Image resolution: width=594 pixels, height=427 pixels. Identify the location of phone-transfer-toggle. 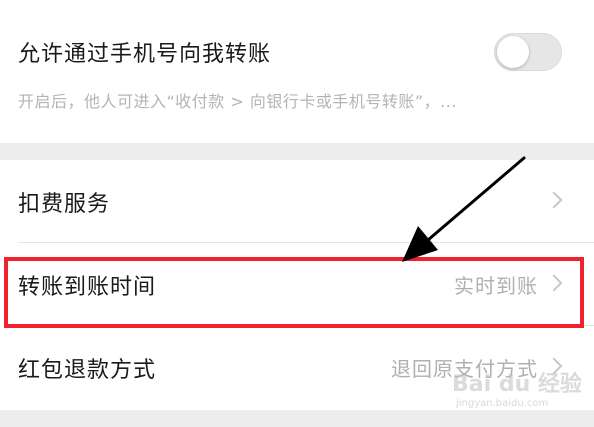
(528, 52).